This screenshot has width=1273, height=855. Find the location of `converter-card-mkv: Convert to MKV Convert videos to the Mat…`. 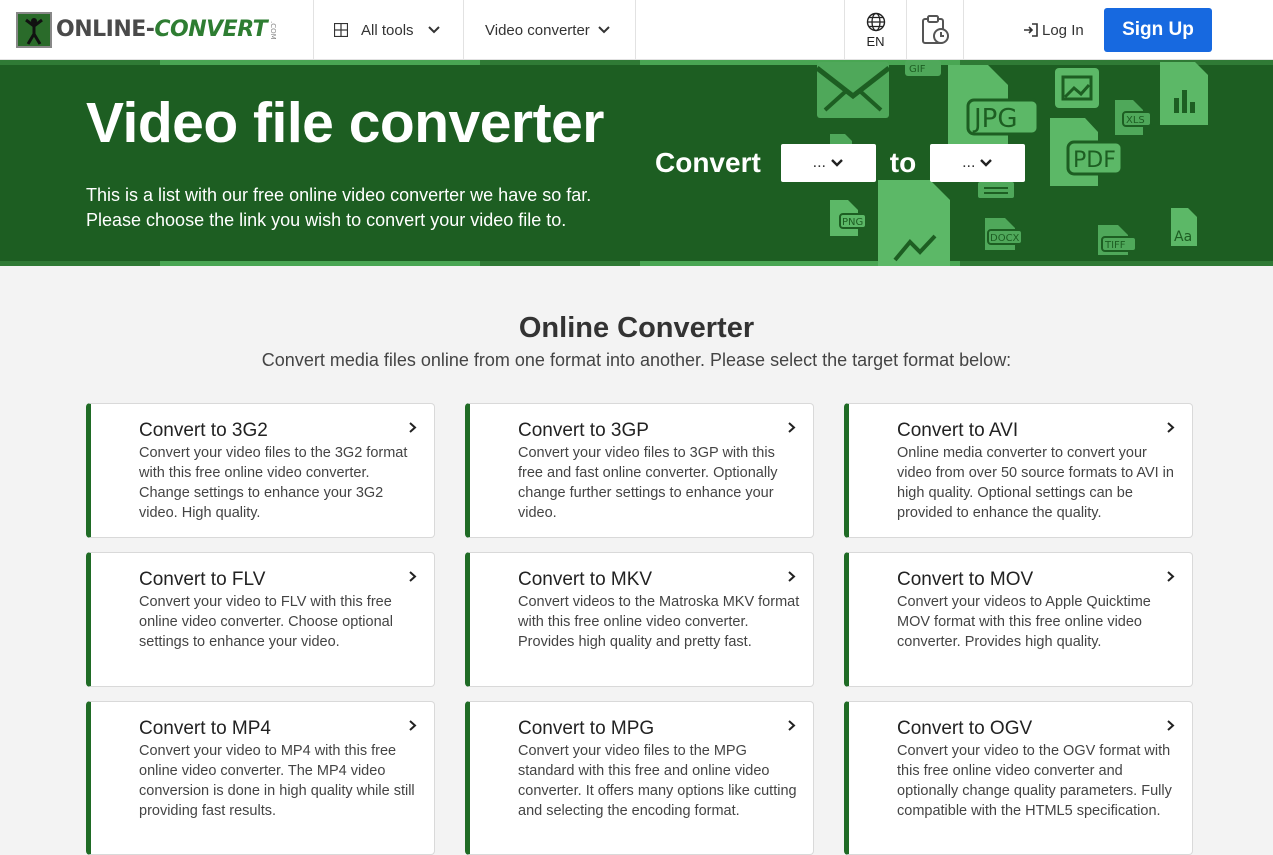

converter-card-mkv: Convert to MKV Convert videos to the Mat… is located at coordinates (639, 619).